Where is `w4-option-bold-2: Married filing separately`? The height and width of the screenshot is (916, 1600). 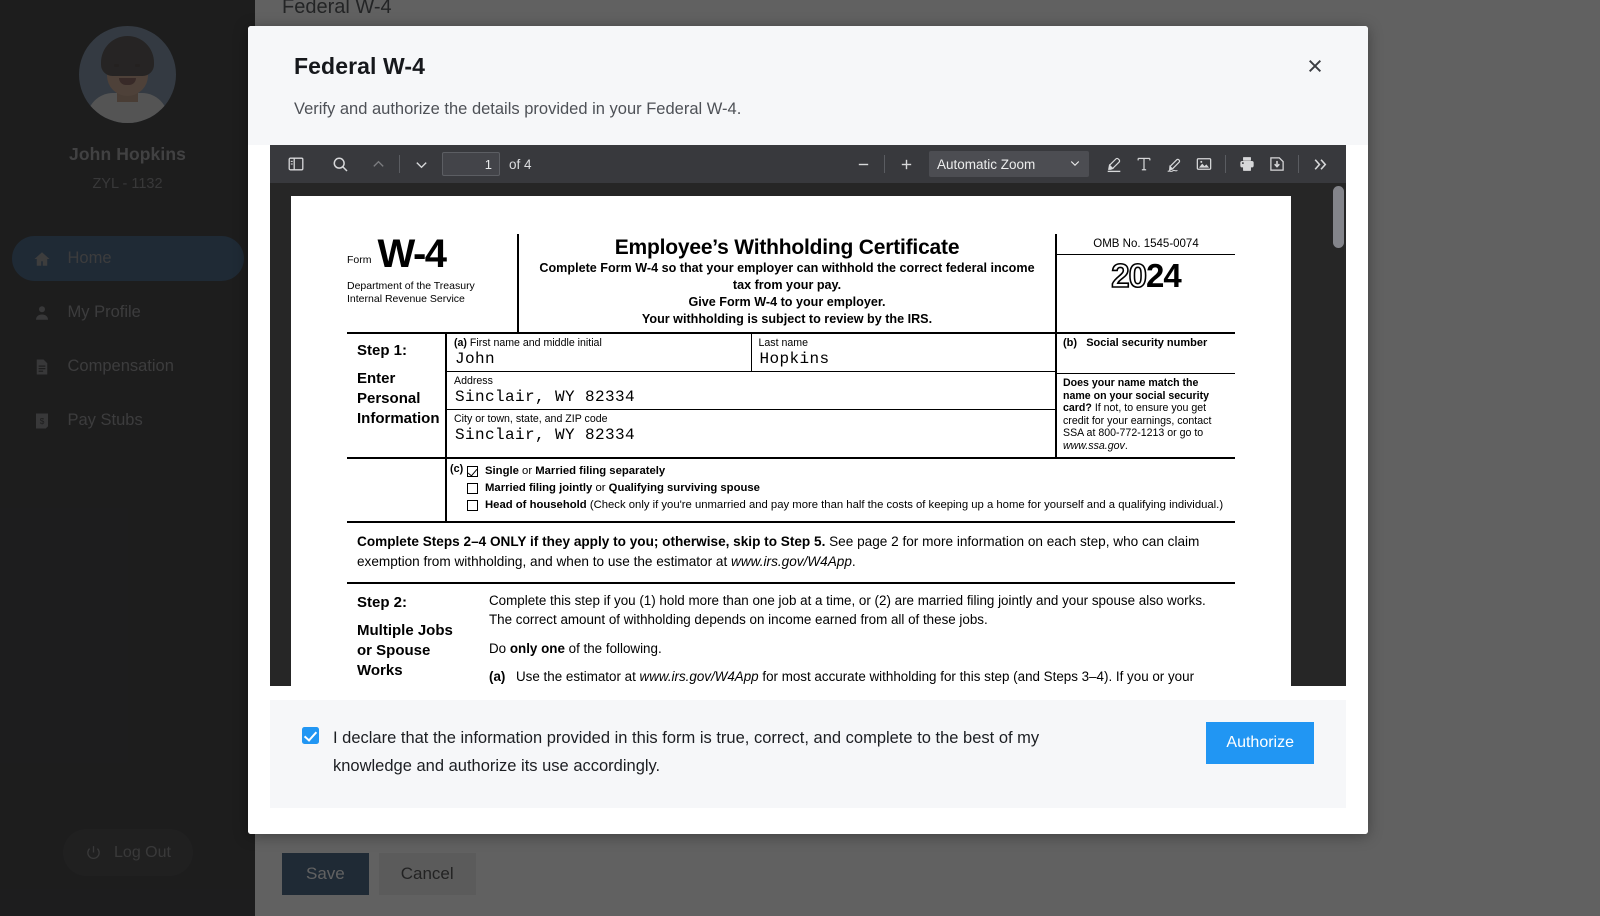 w4-option-bold-2: Married filing separately is located at coordinates (600, 470).